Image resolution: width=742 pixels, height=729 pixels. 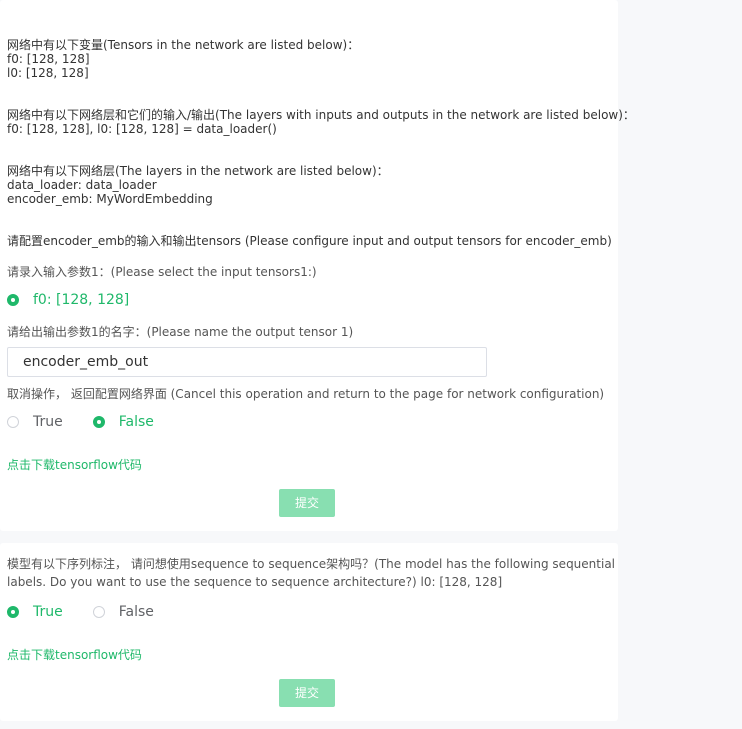 I want to click on output-name-input: encoder_emb_out, so click(x=247, y=362).